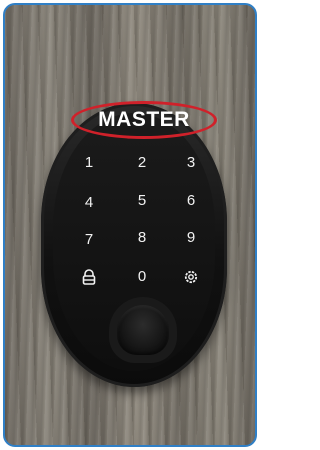 The height and width of the screenshot is (450, 320). What do you see at coordinates (89, 203) in the screenshot?
I see `key-4: 4` at bounding box center [89, 203].